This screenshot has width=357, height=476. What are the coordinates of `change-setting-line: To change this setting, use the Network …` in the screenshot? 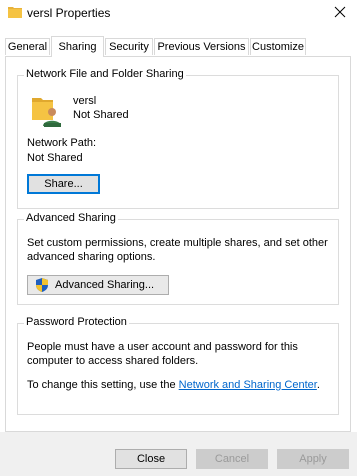 It's located at (173, 385).